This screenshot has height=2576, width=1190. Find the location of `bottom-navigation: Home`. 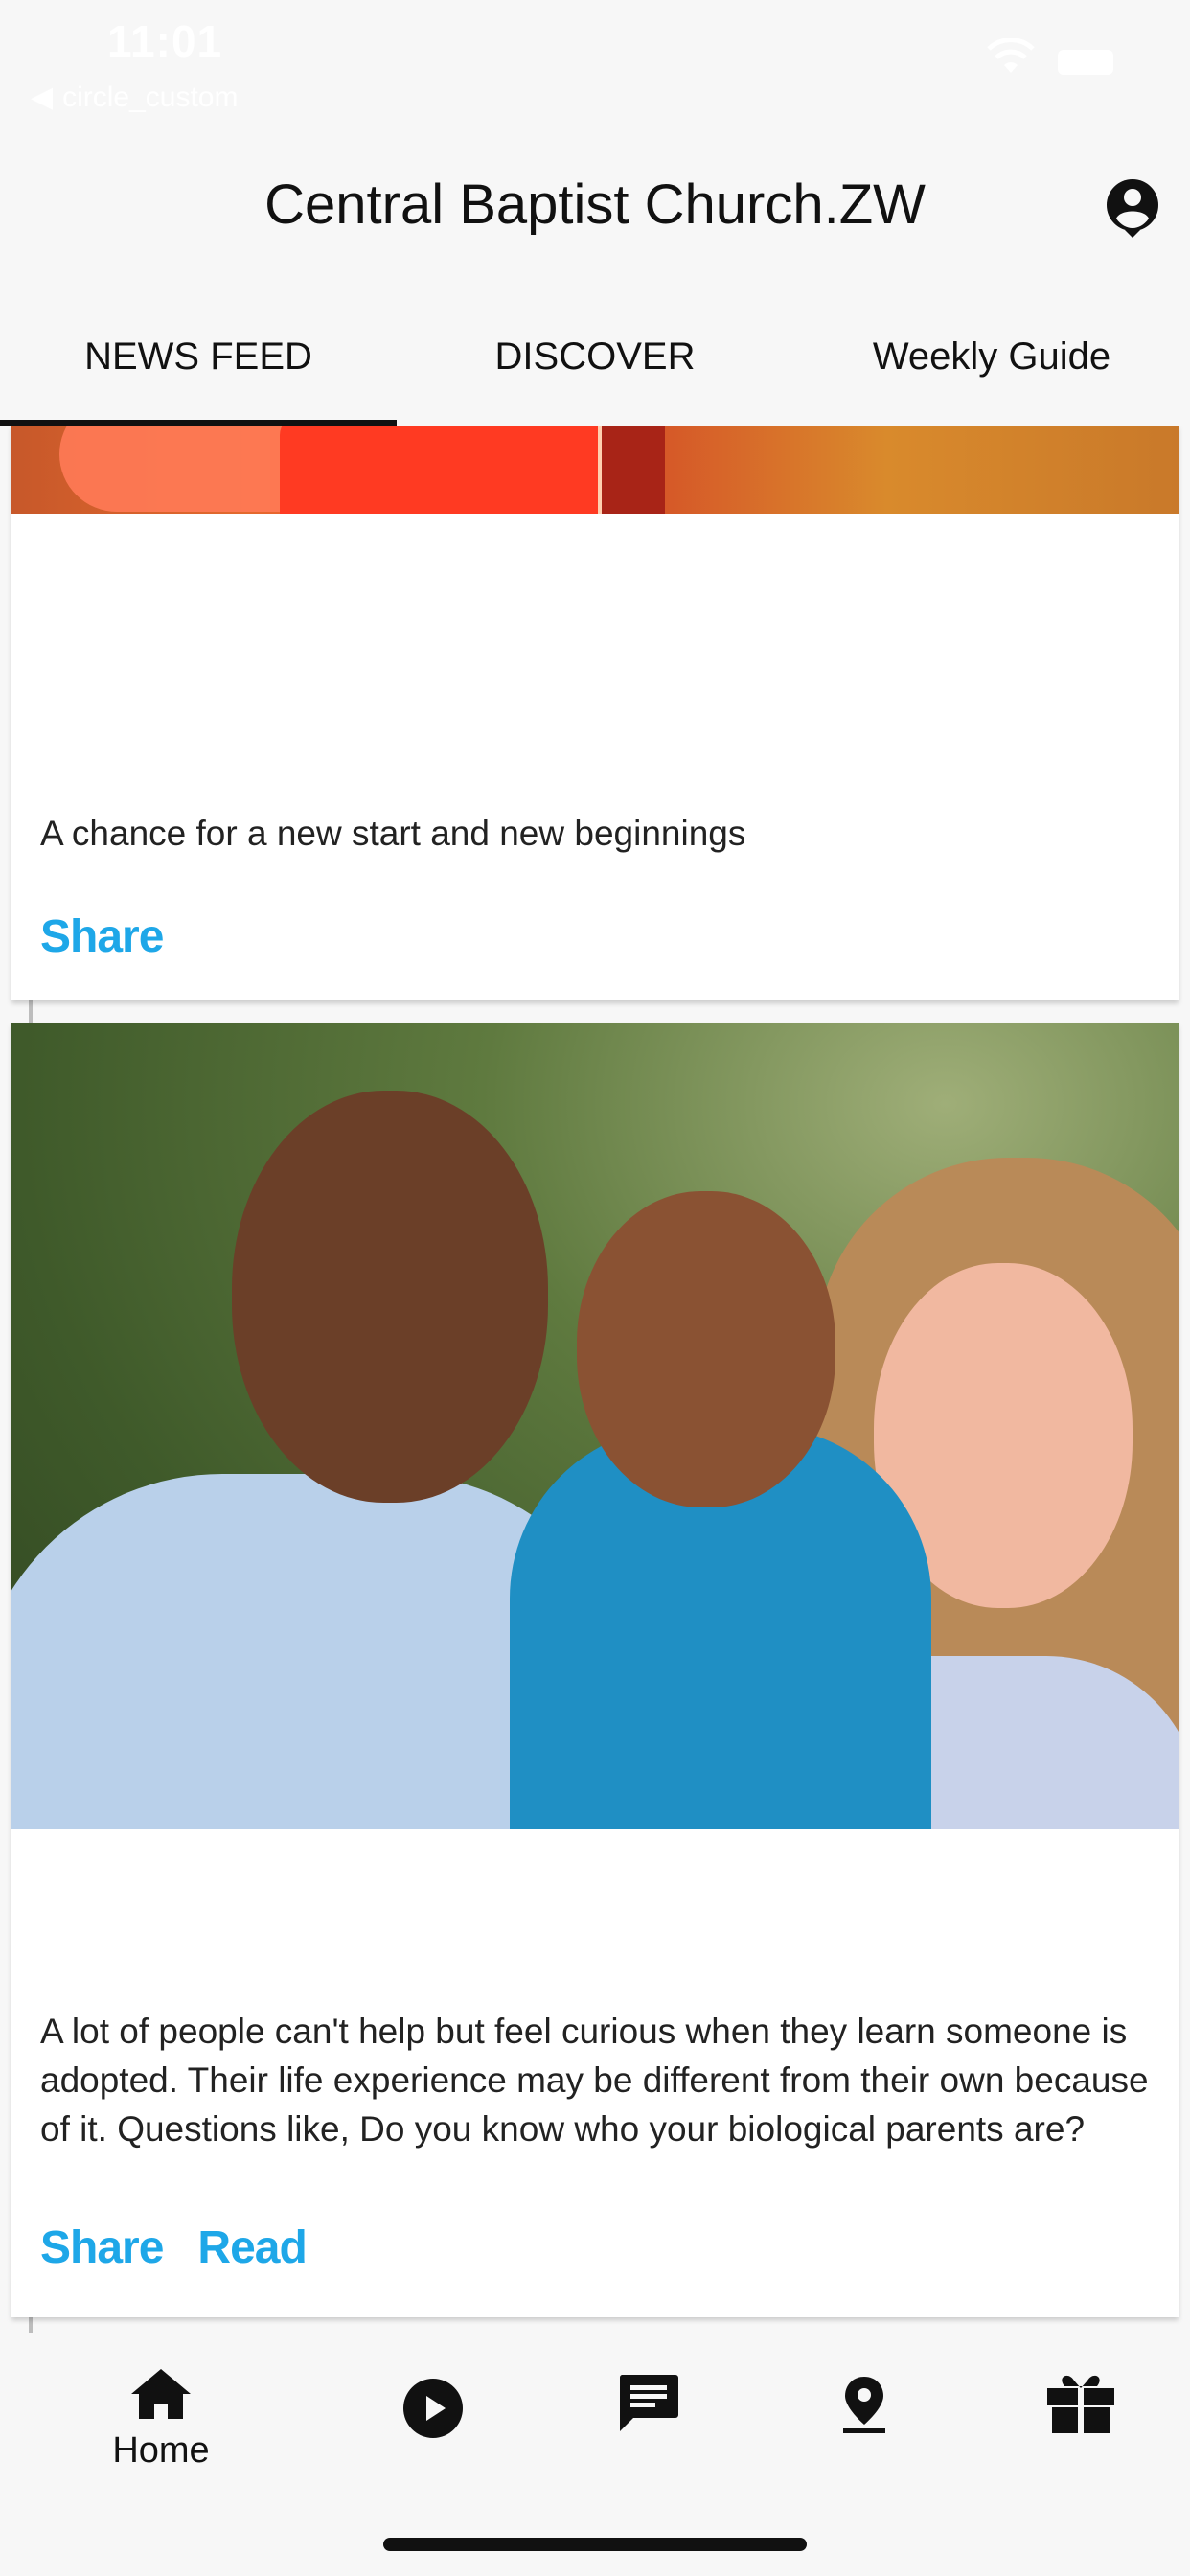

bottom-navigation: Home is located at coordinates (595, 2454).